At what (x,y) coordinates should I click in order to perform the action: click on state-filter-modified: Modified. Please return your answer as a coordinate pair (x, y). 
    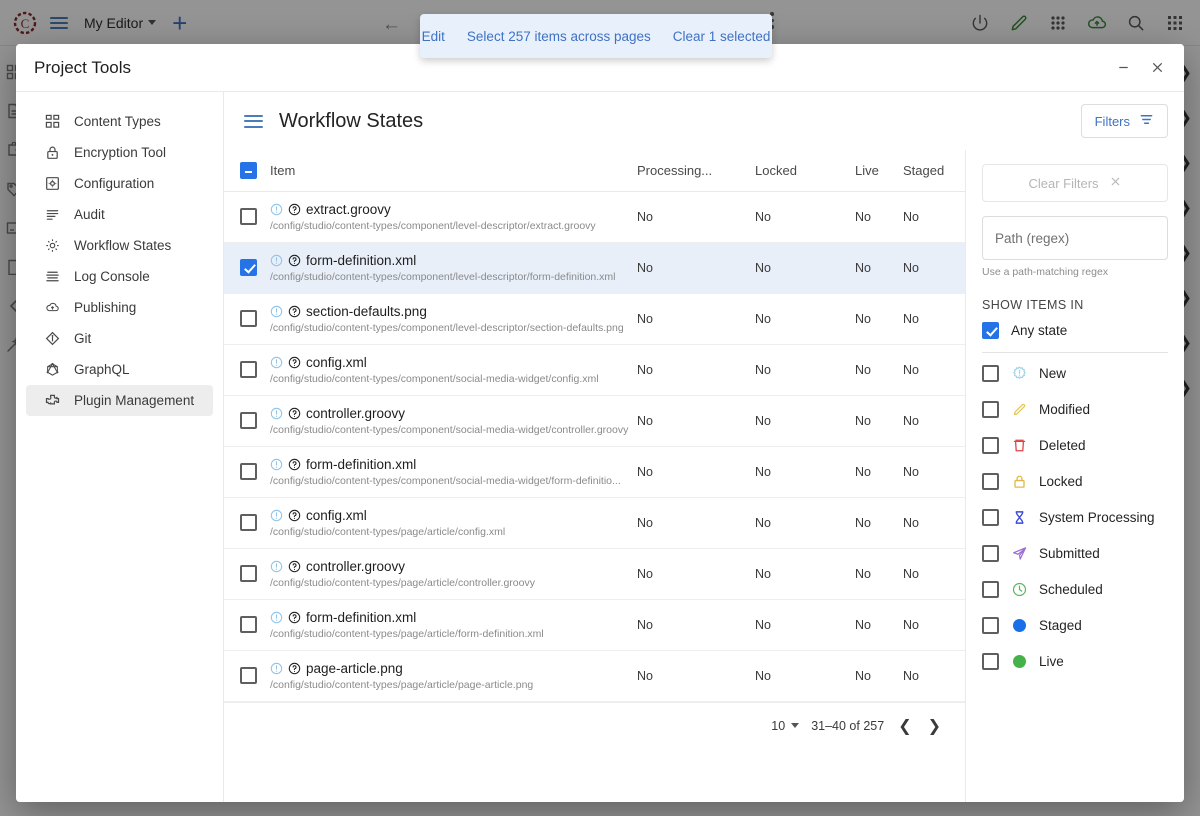
    Looking at the image, I should click on (1075, 409).